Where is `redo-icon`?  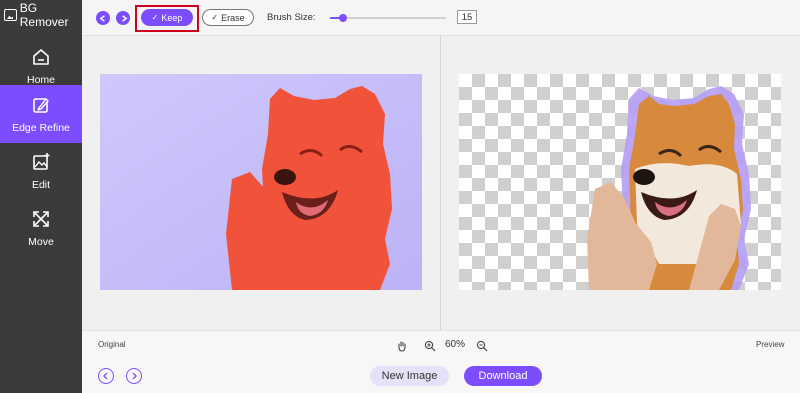 redo-icon is located at coordinates (123, 18).